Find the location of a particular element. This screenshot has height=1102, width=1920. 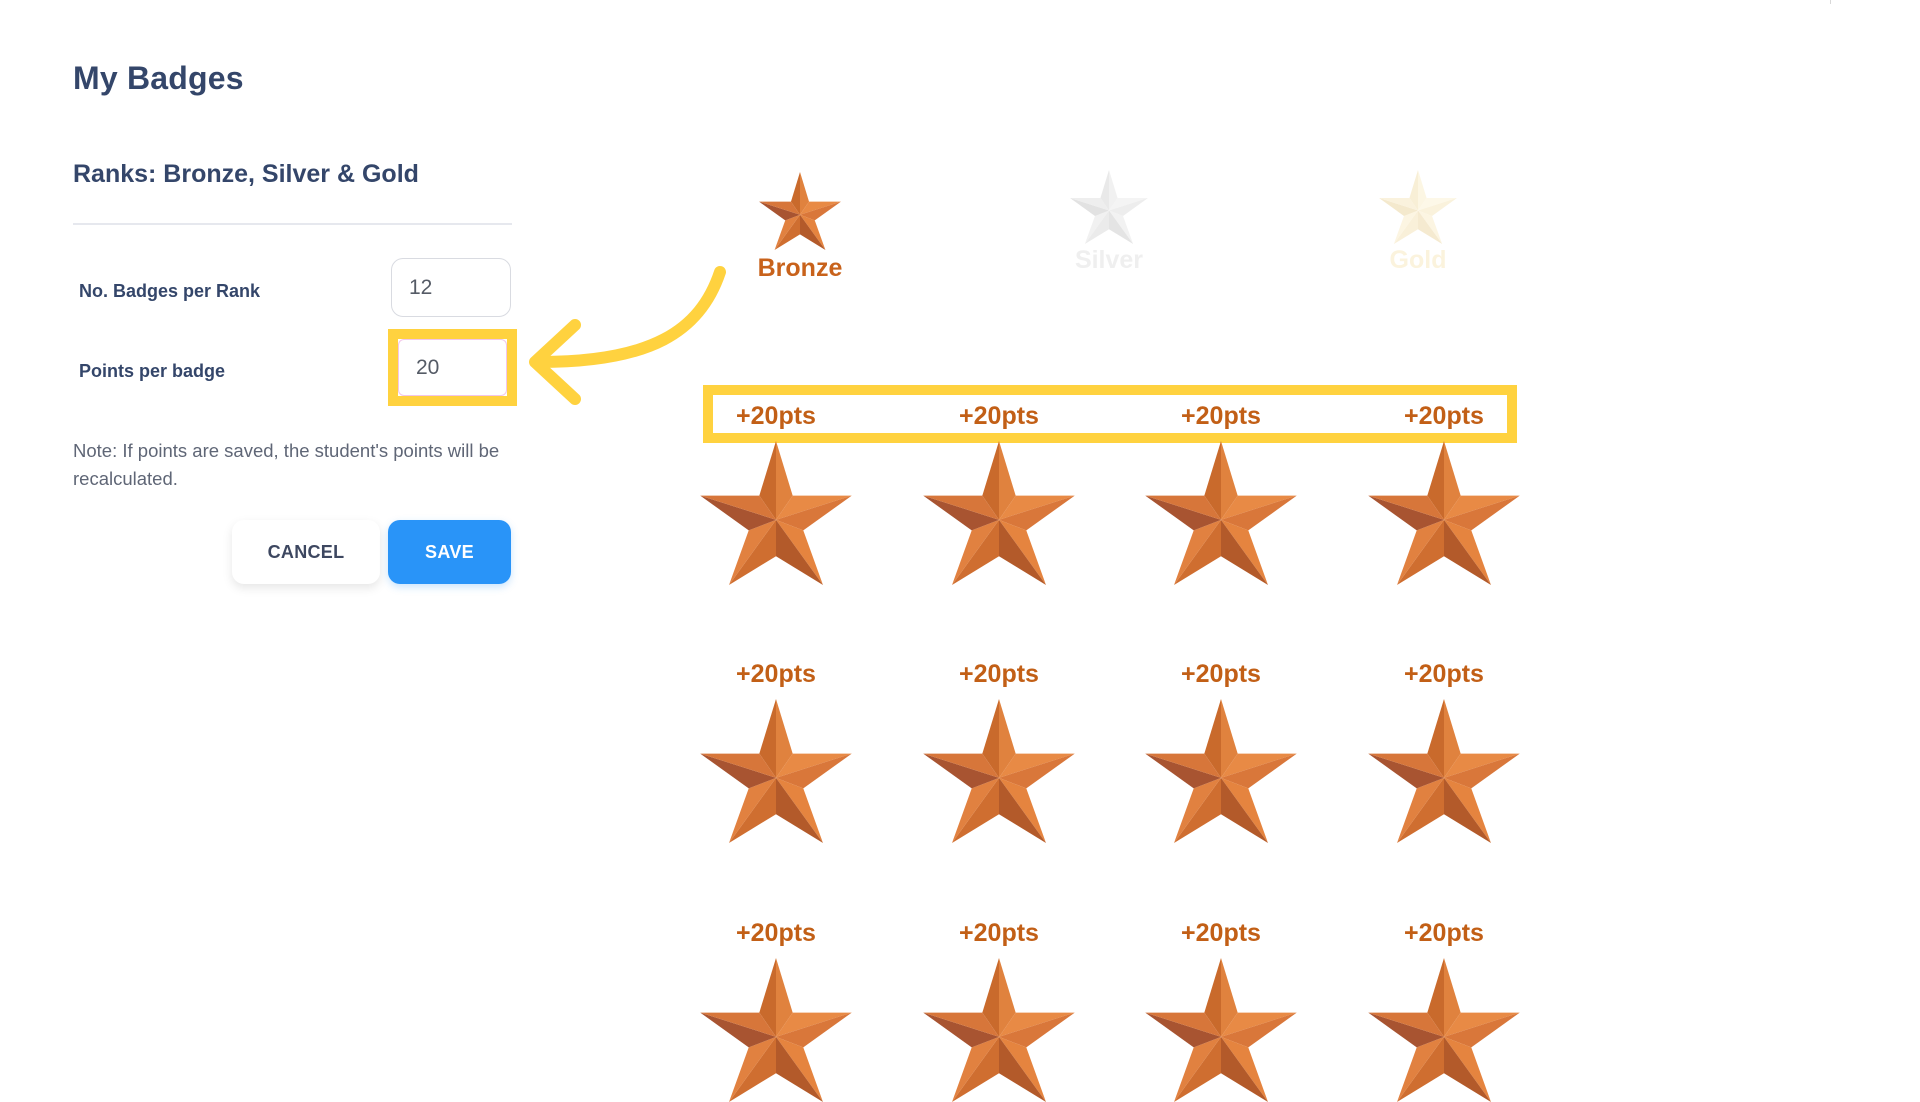

points-per-badge-label: Points per badge is located at coordinates (152, 371).